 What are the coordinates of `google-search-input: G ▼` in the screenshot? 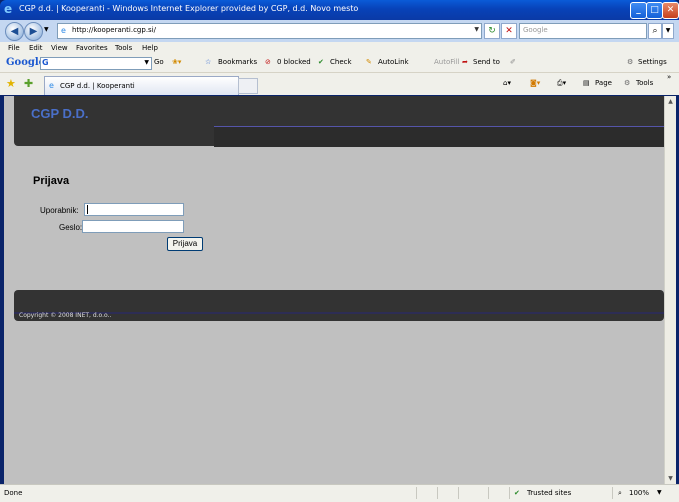 It's located at (96, 63).